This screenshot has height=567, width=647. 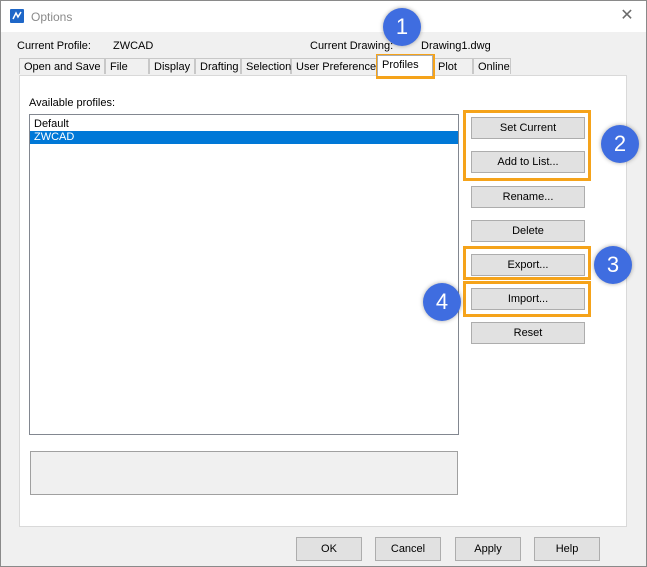 What do you see at coordinates (218, 66) in the screenshot?
I see `tab-drafting: Drafting` at bounding box center [218, 66].